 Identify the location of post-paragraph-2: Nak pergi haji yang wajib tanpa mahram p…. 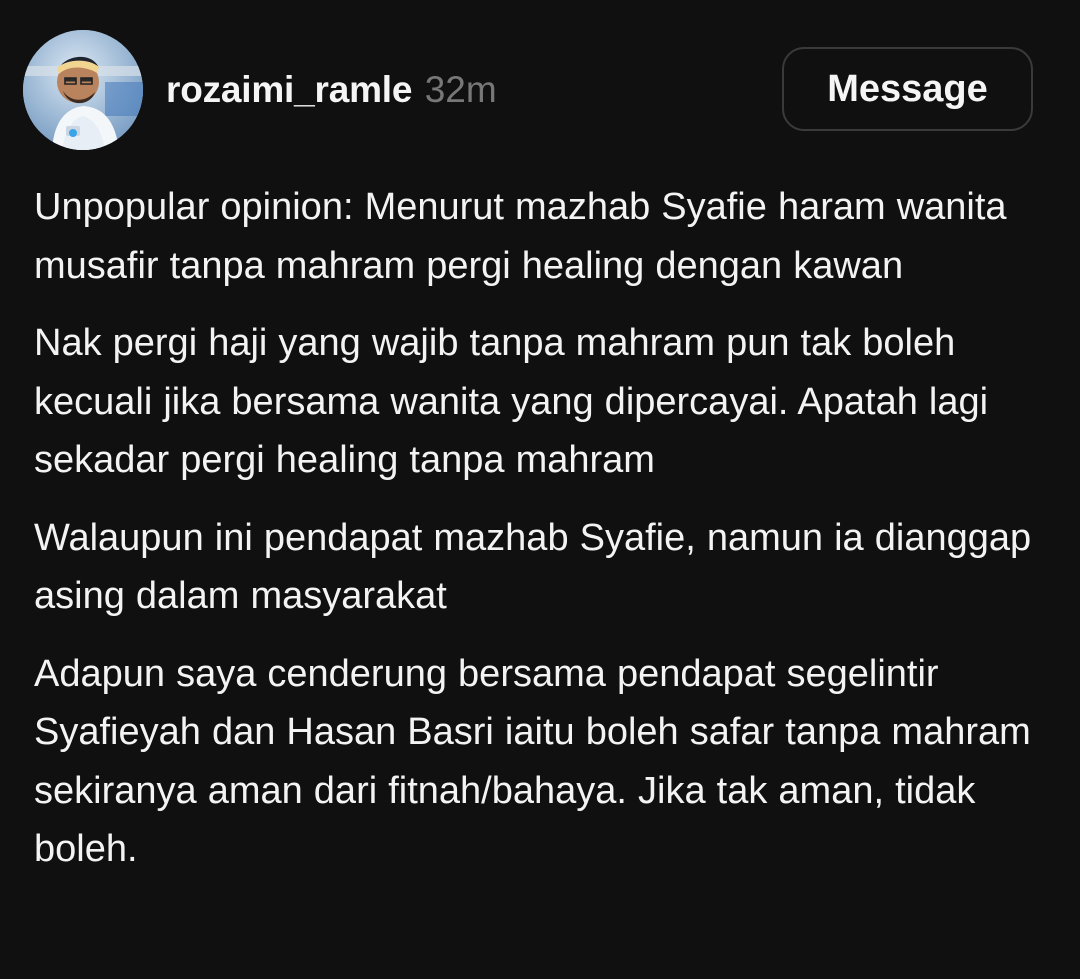
(511, 401).